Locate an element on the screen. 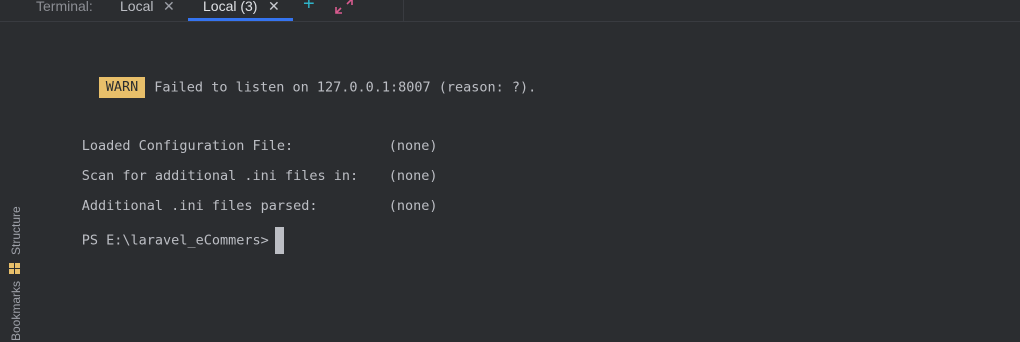 The height and width of the screenshot is (342, 1020). structure-tool-button: Structure is located at coordinates (12, 225).